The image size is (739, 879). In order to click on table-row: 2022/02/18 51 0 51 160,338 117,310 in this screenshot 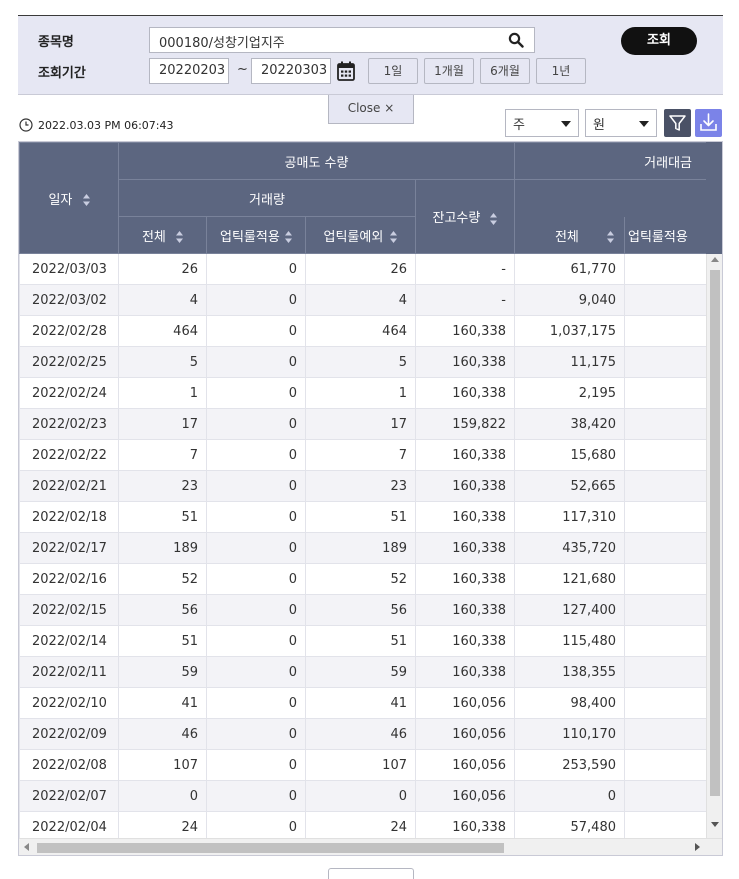, I will do `click(367, 517)`.